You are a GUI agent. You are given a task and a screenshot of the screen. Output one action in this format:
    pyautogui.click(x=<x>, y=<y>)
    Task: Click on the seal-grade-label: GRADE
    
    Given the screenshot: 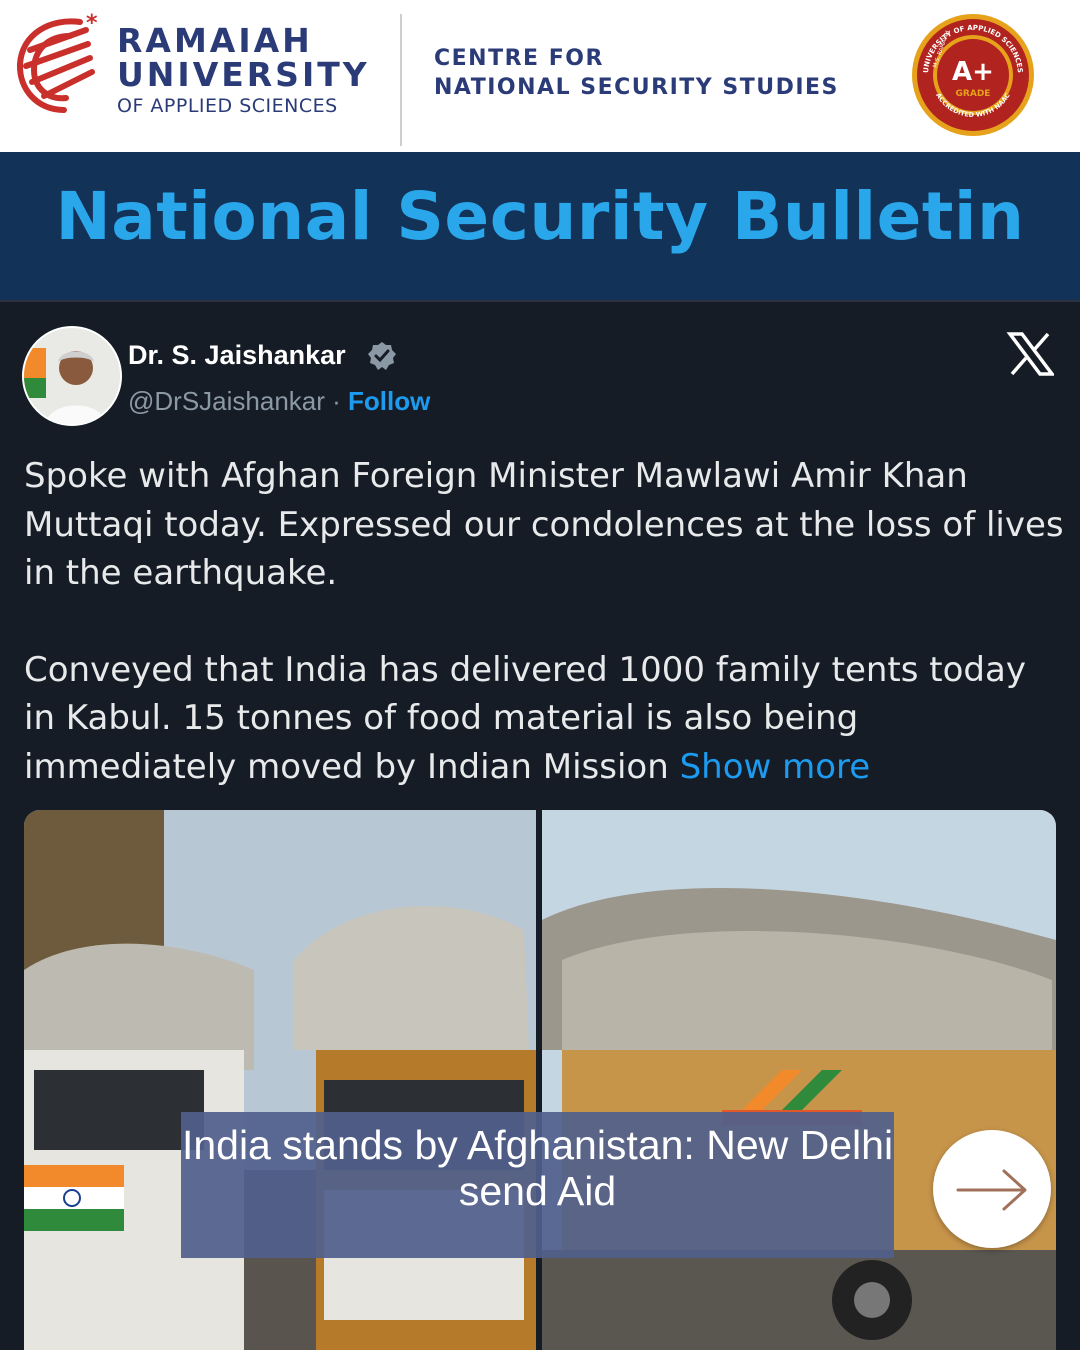 What is the action you would take?
    pyautogui.click(x=973, y=94)
    